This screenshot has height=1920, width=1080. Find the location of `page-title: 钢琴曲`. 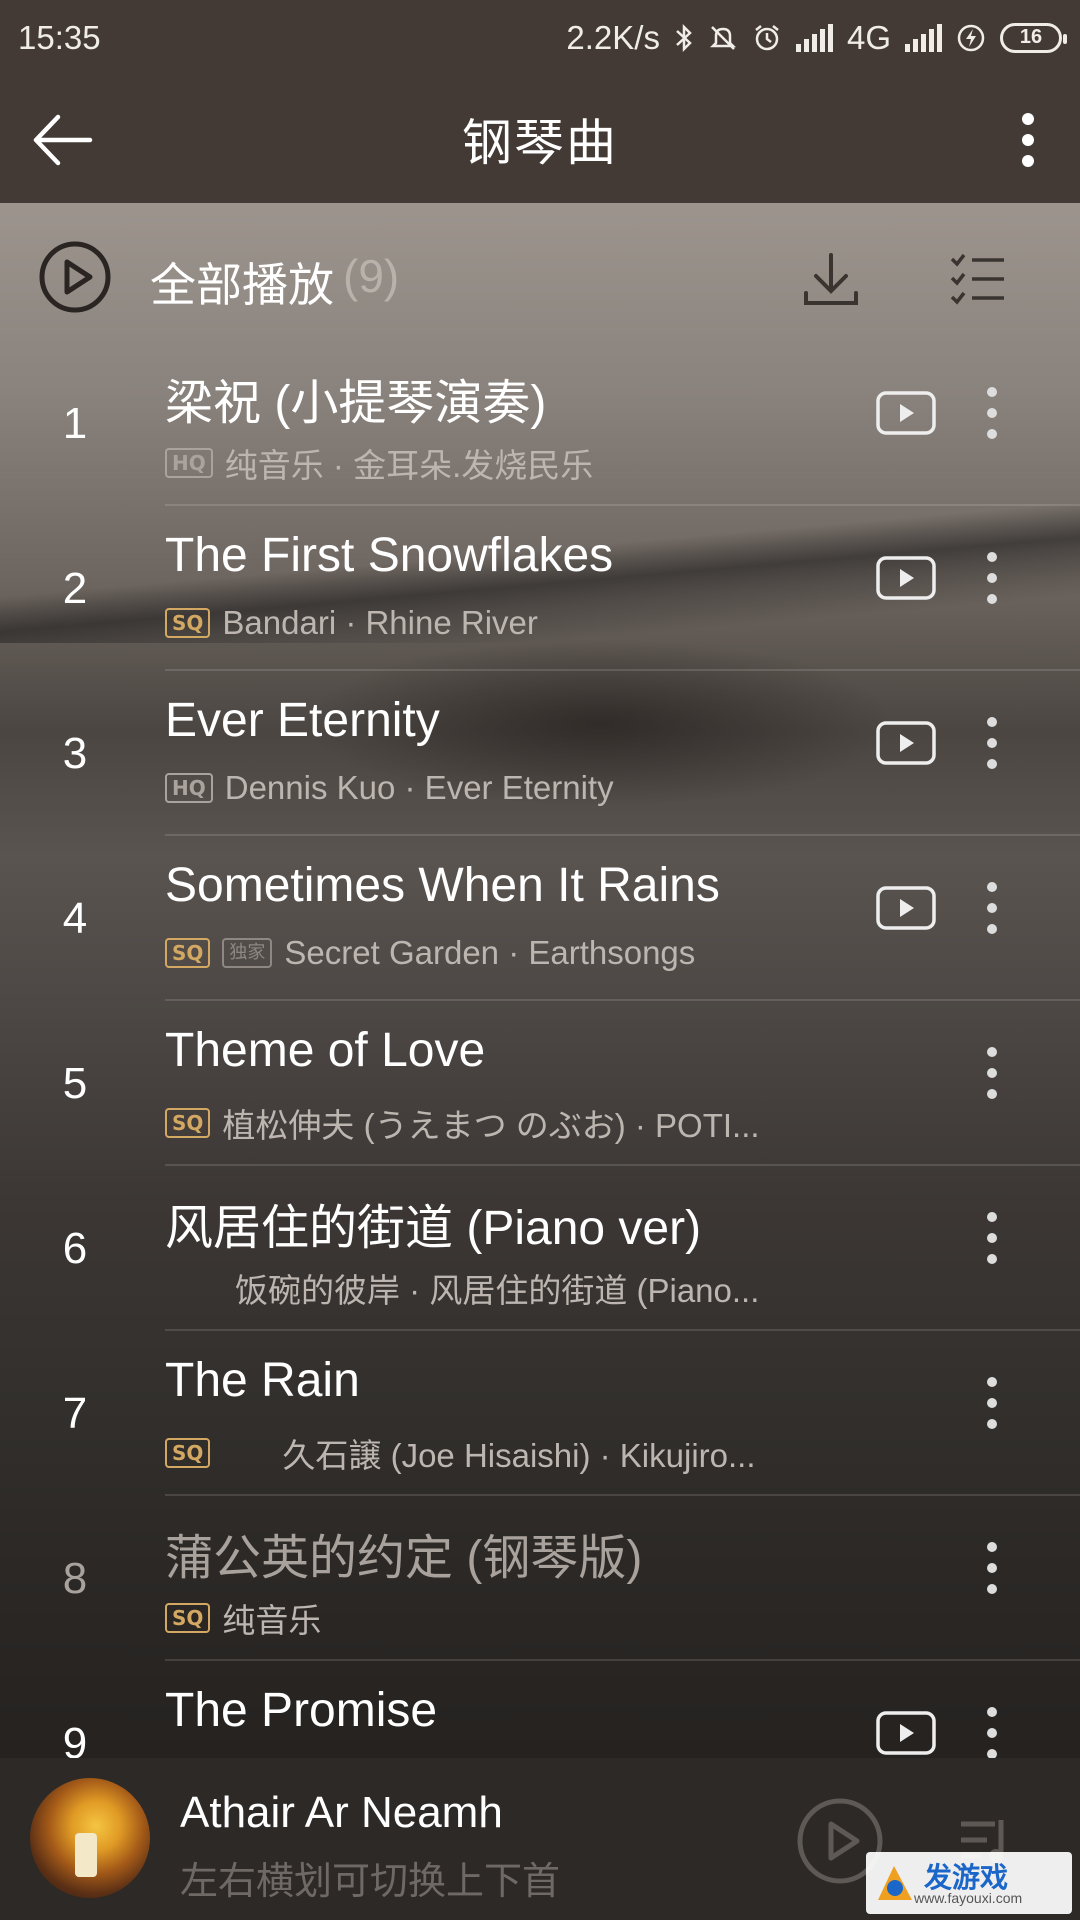

page-title: 钢琴曲 is located at coordinates (540, 143).